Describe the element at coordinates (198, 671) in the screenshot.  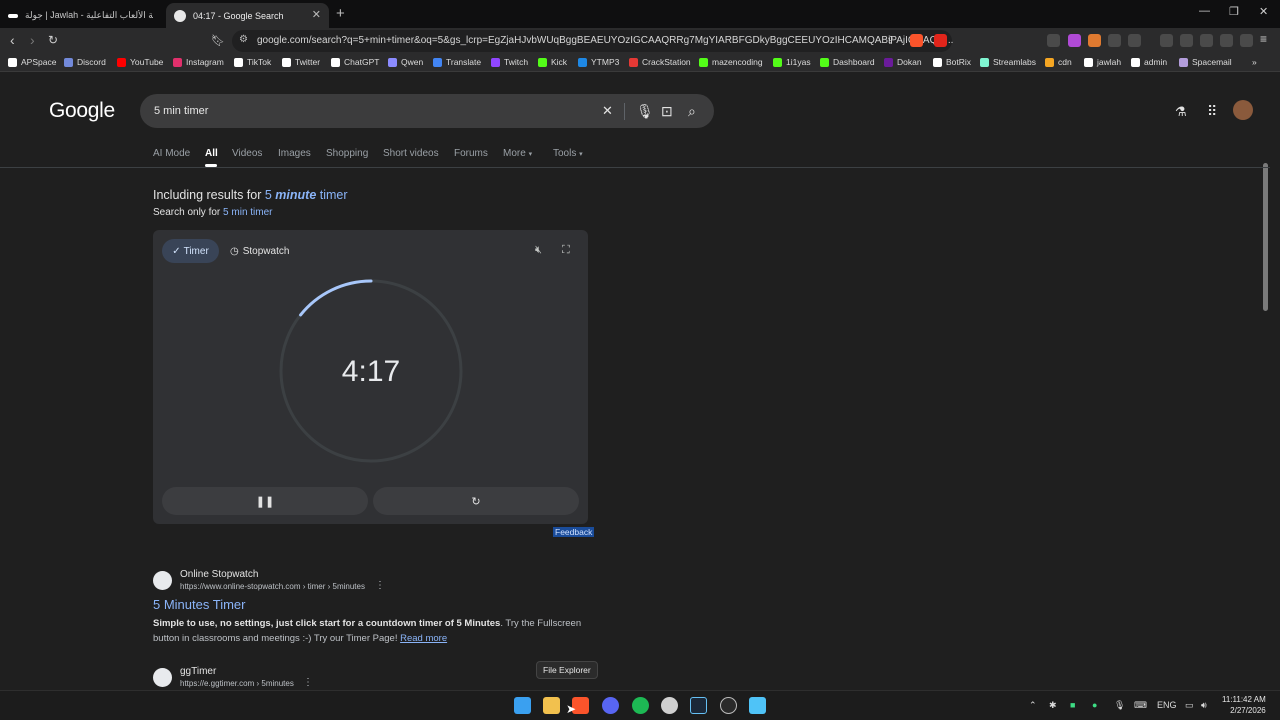
I see `result-site-name: ggTimer` at that location.